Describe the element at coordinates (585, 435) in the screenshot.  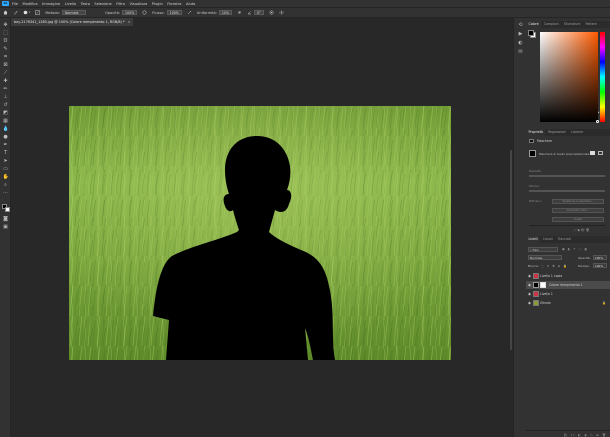
I see `layers-footer-icons: ⛓ fx ◐ ◑ ▭ ⊞ 🗑` at that location.